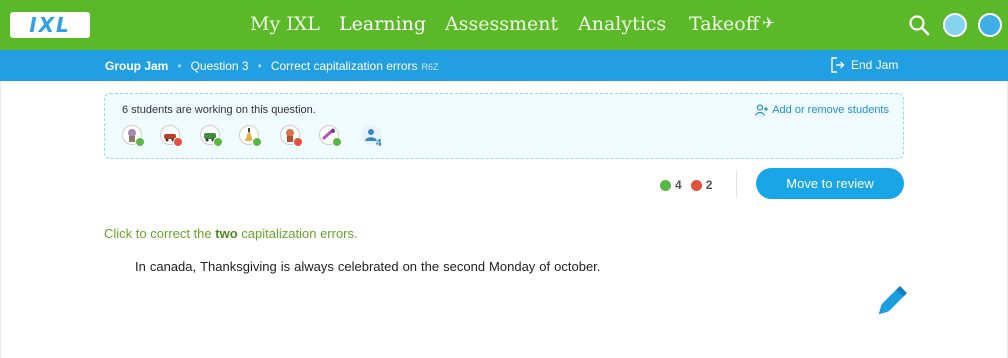 The height and width of the screenshot is (358, 1008). I want to click on logo-text: IXL, so click(50, 25).